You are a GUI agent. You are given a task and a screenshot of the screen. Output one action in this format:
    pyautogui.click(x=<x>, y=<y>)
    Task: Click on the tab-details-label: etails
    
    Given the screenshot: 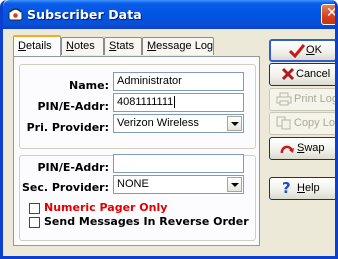 What is the action you would take?
    pyautogui.click(x=38, y=46)
    